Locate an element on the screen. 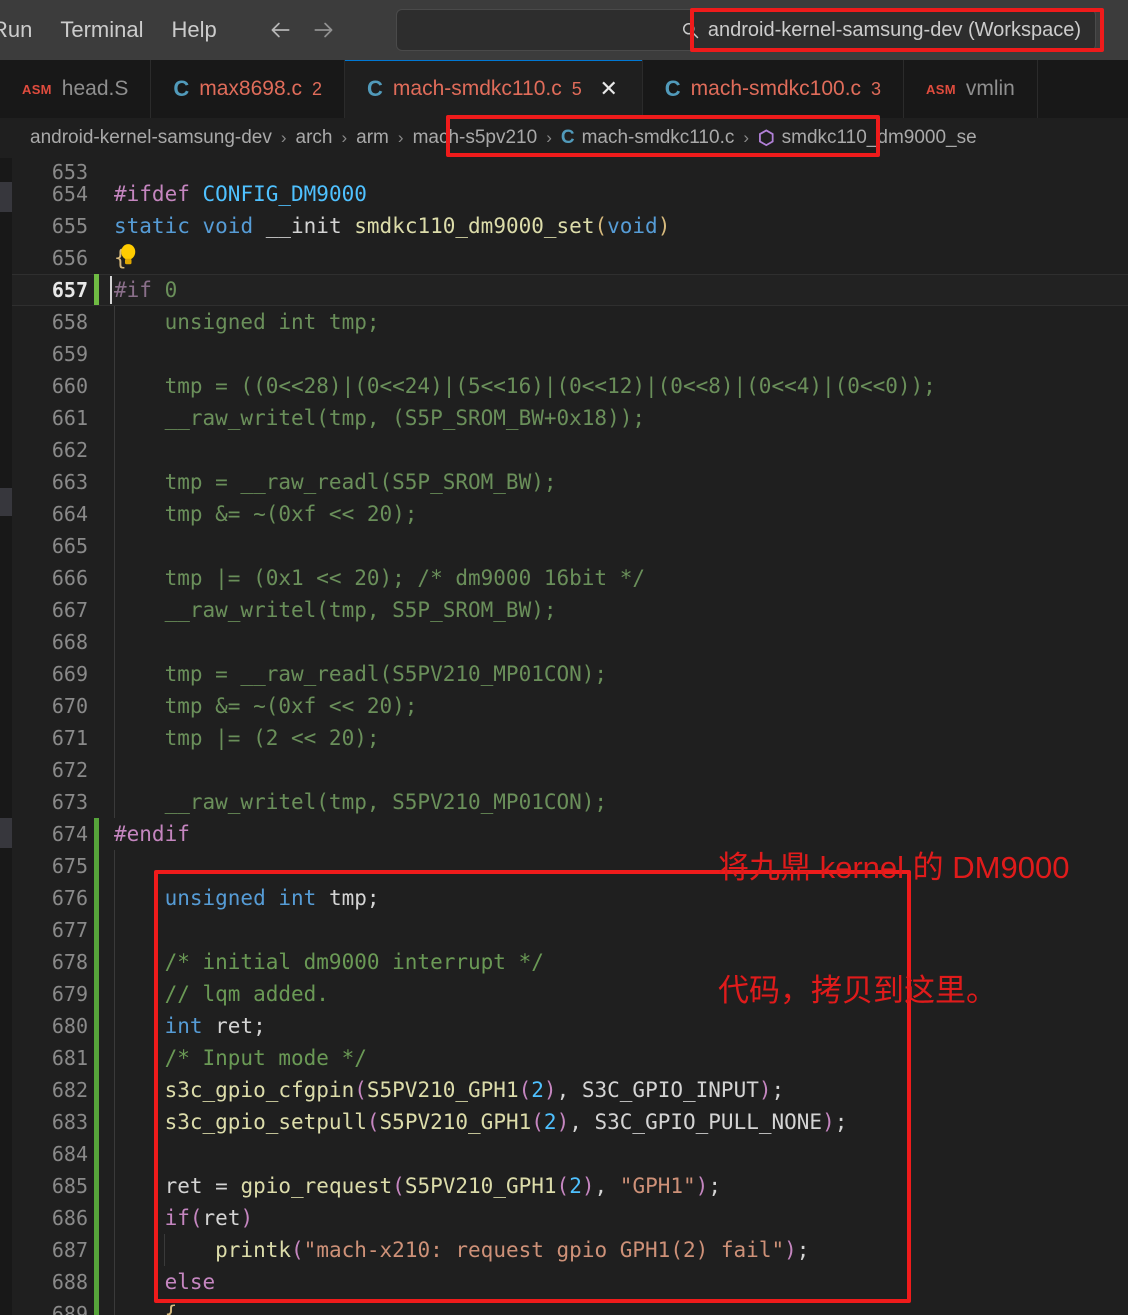  breadcrumb-item: smdkc110_dm9000_se is located at coordinates (879, 138).